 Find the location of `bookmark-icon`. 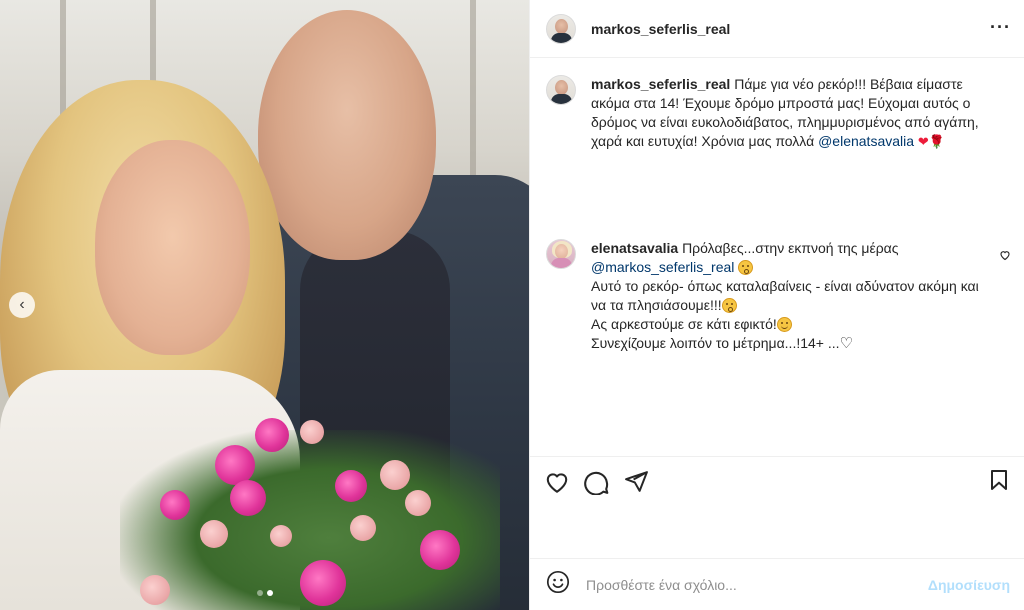

bookmark-icon is located at coordinates (999, 482).